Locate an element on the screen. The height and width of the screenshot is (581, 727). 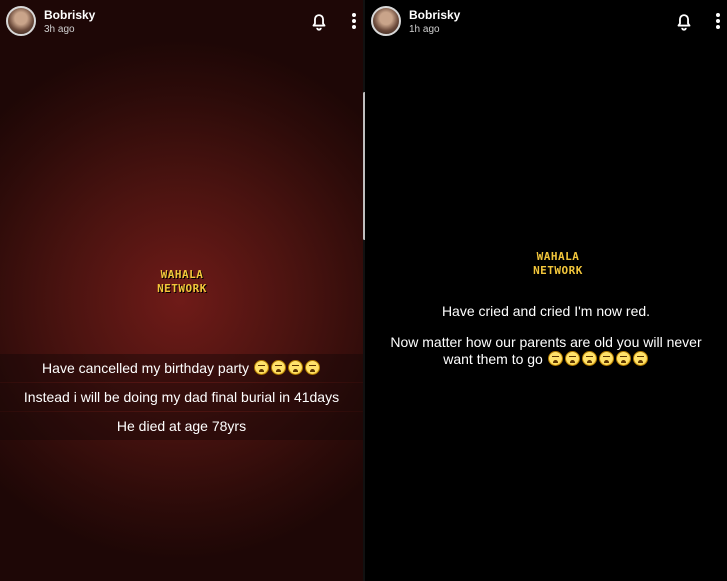
caption-line: Have cancelled my birthday party is located at coordinates (181, 368).